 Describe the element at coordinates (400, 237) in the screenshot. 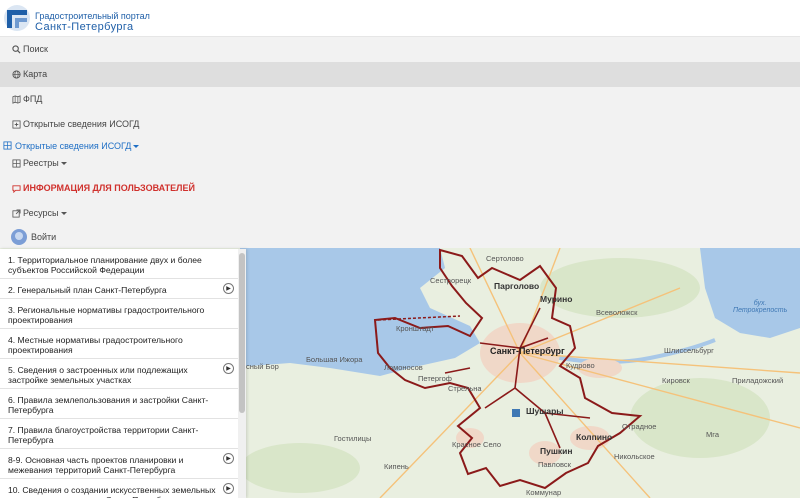

I see `nav-login: Войти` at that location.